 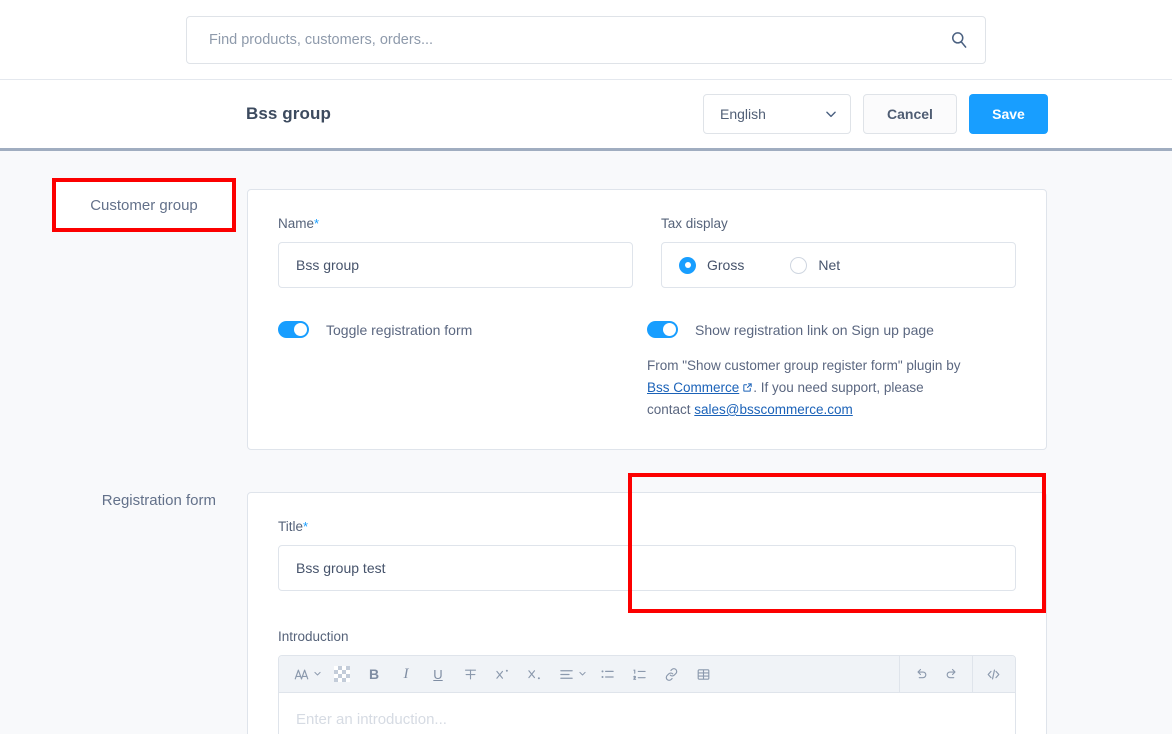 I want to click on radio-option-gross: Gross, so click(x=712, y=265).